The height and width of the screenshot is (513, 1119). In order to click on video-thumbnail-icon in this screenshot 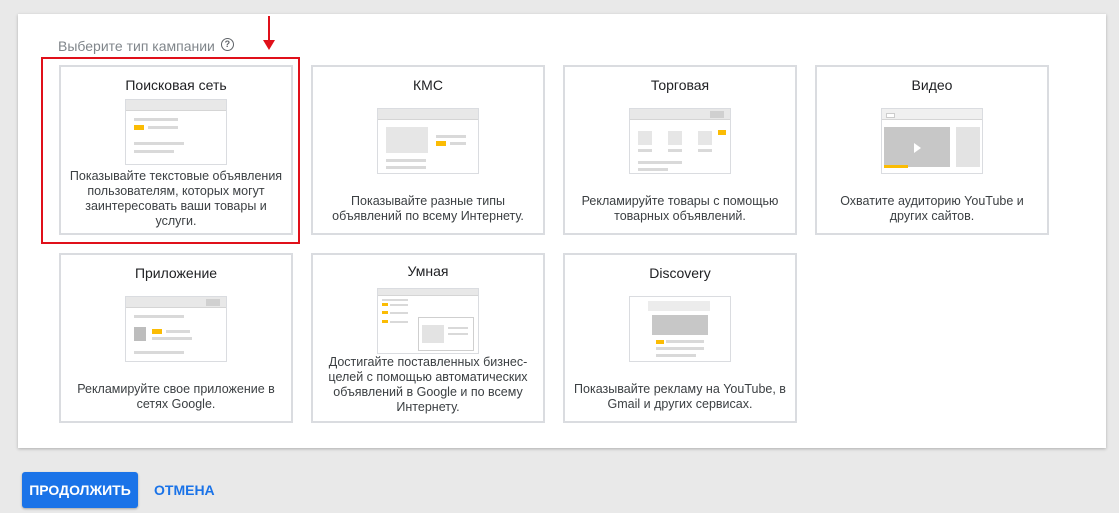, I will do `click(932, 141)`.